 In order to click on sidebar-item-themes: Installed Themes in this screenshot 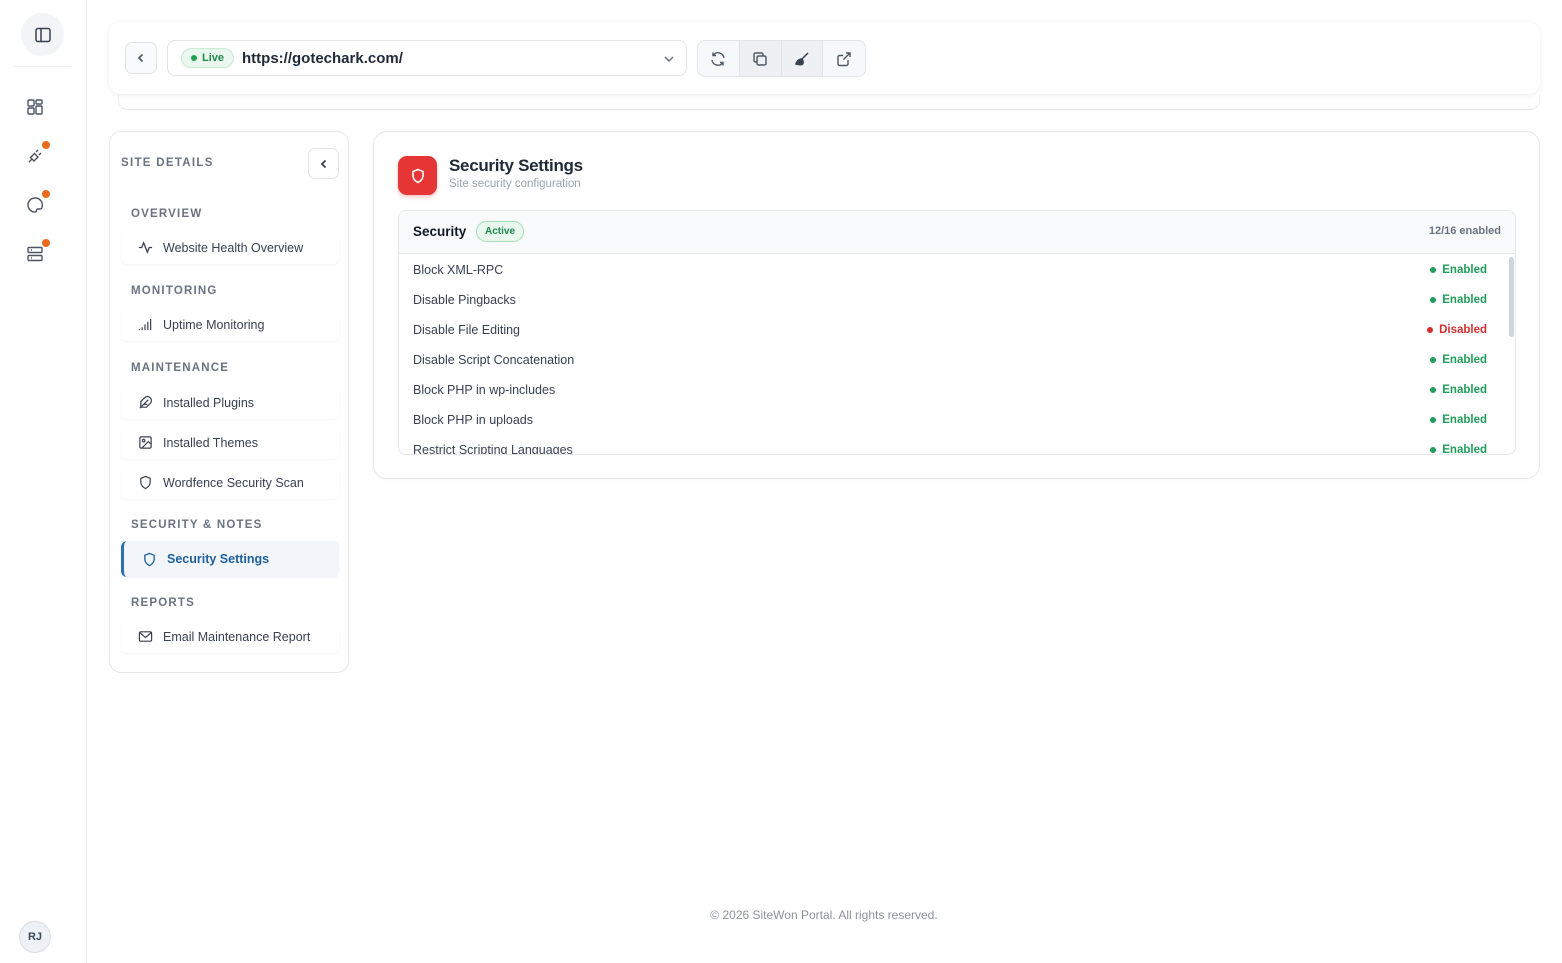, I will do `click(230, 442)`.